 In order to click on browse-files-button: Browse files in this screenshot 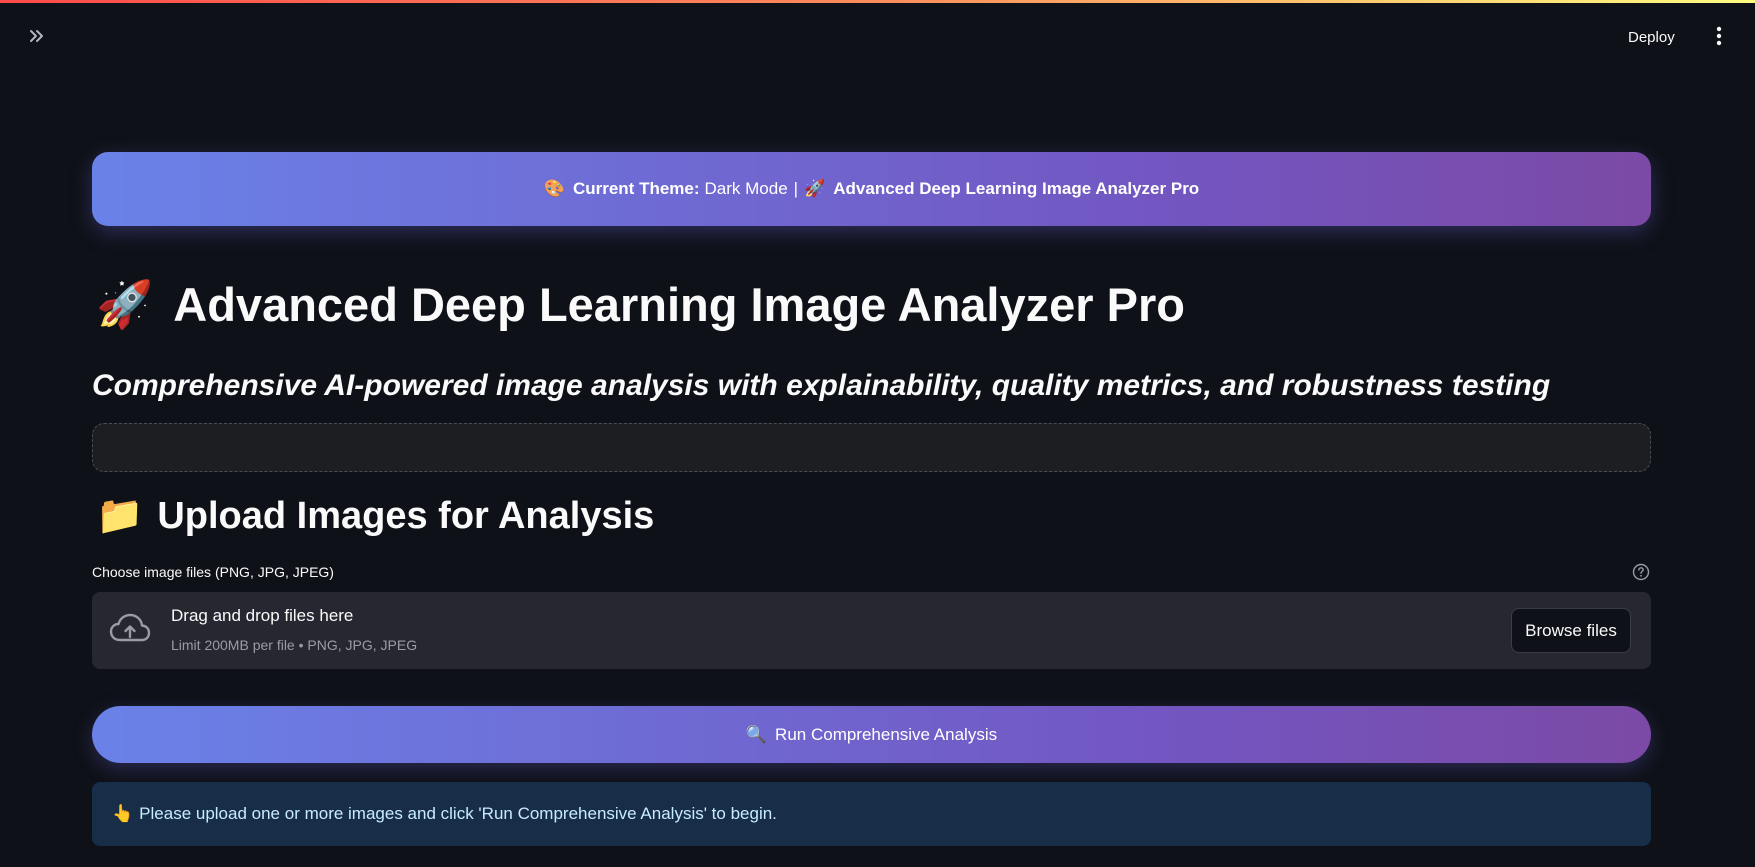, I will do `click(1571, 630)`.